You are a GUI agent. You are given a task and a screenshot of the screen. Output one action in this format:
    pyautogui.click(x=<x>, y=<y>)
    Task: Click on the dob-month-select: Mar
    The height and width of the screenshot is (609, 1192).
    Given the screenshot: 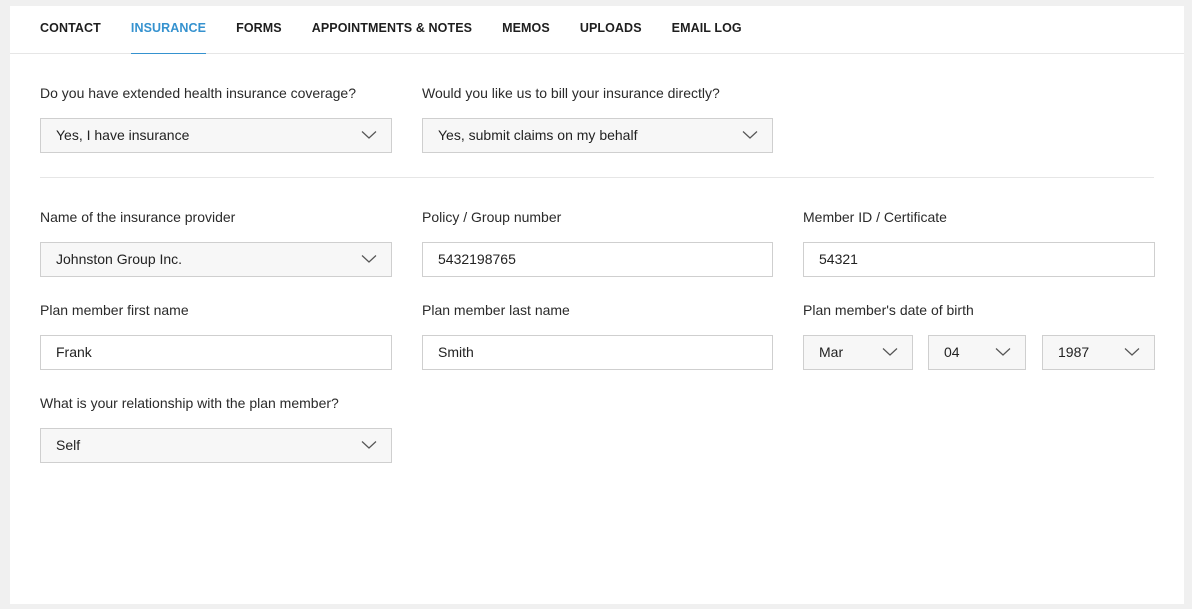 What is the action you would take?
    pyautogui.click(x=858, y=352)
    